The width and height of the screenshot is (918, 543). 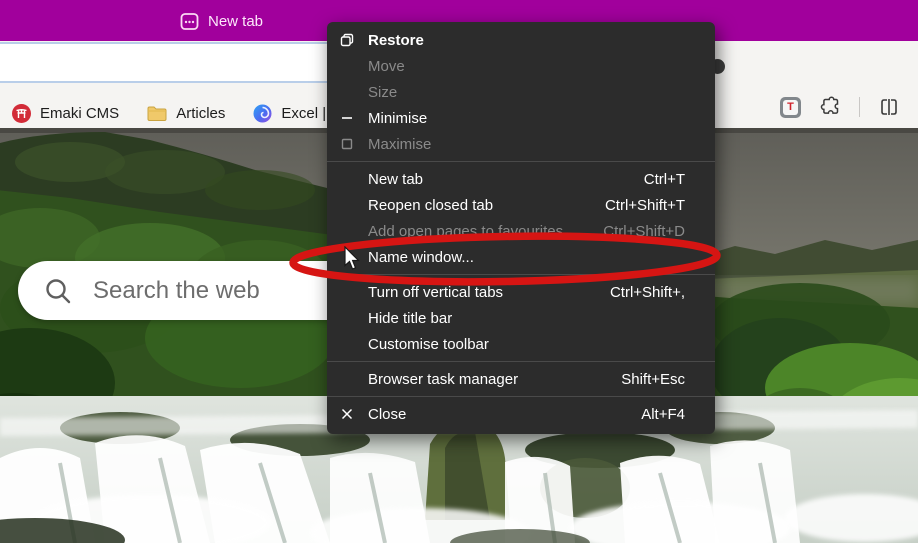 I want to click on menu-item-minimise: Minimise, so click(x=521, y=118).